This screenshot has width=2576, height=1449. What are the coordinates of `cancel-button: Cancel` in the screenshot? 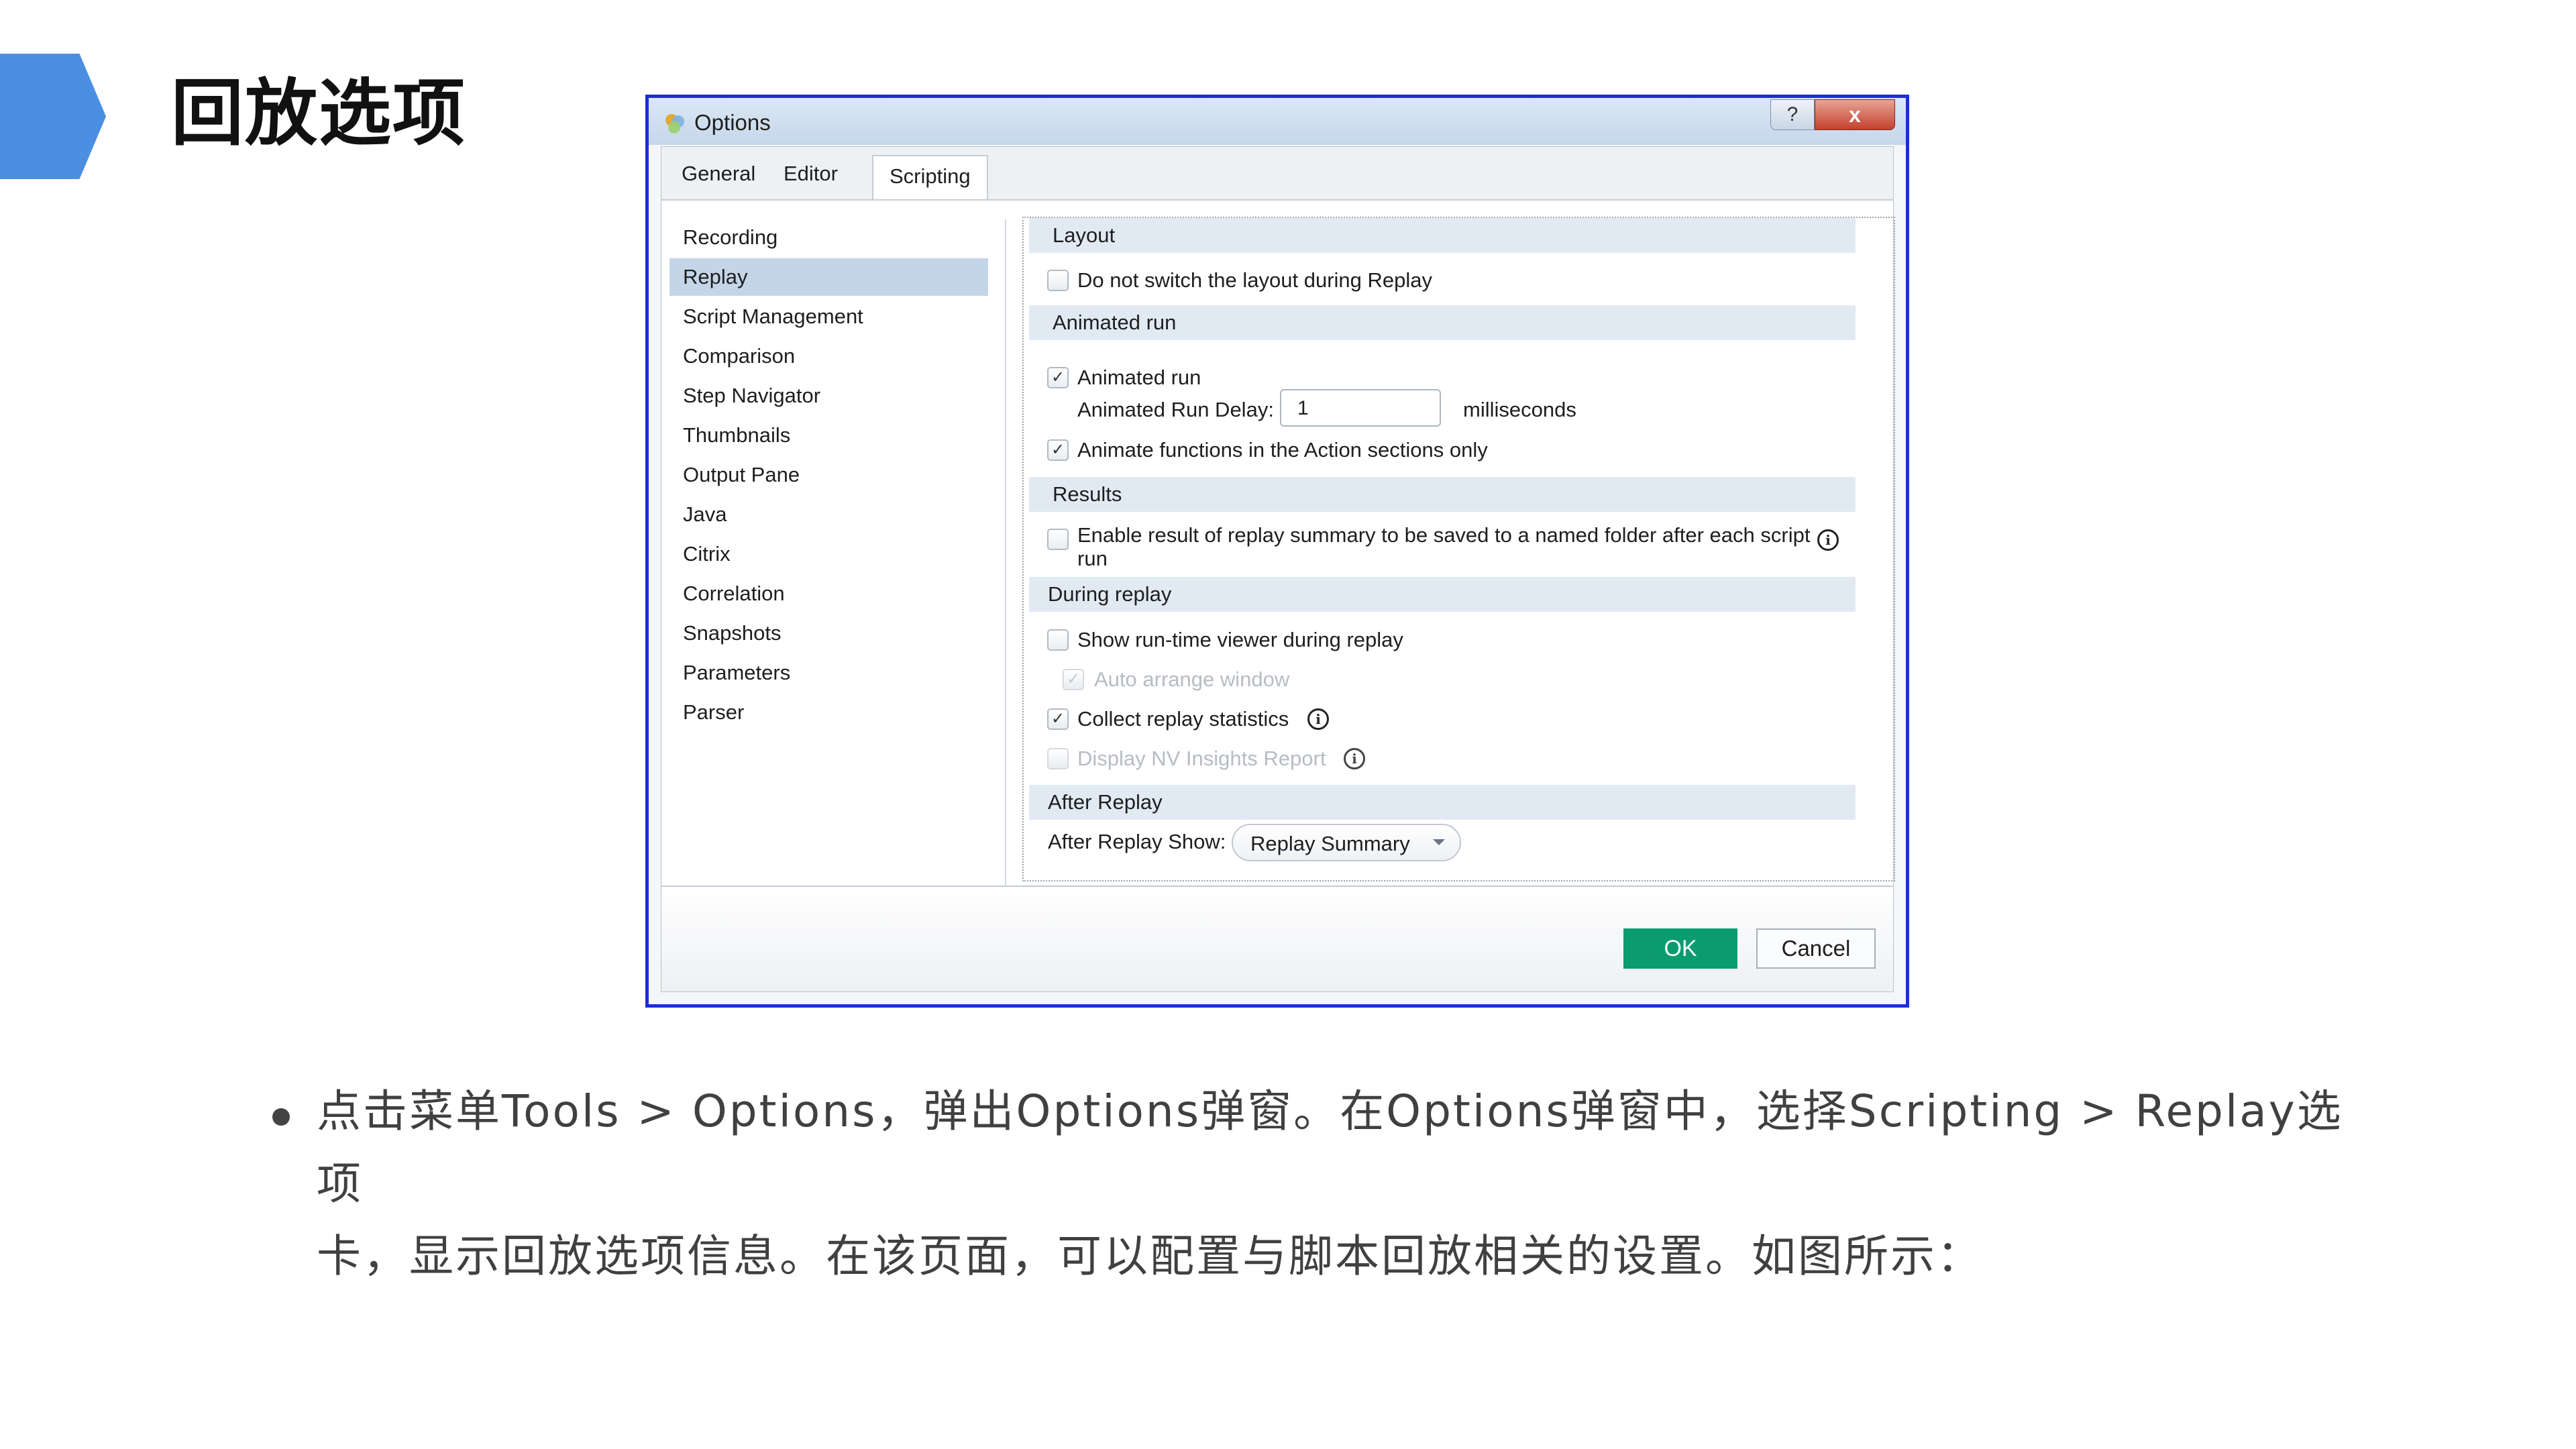 It's located at (1816, 948).